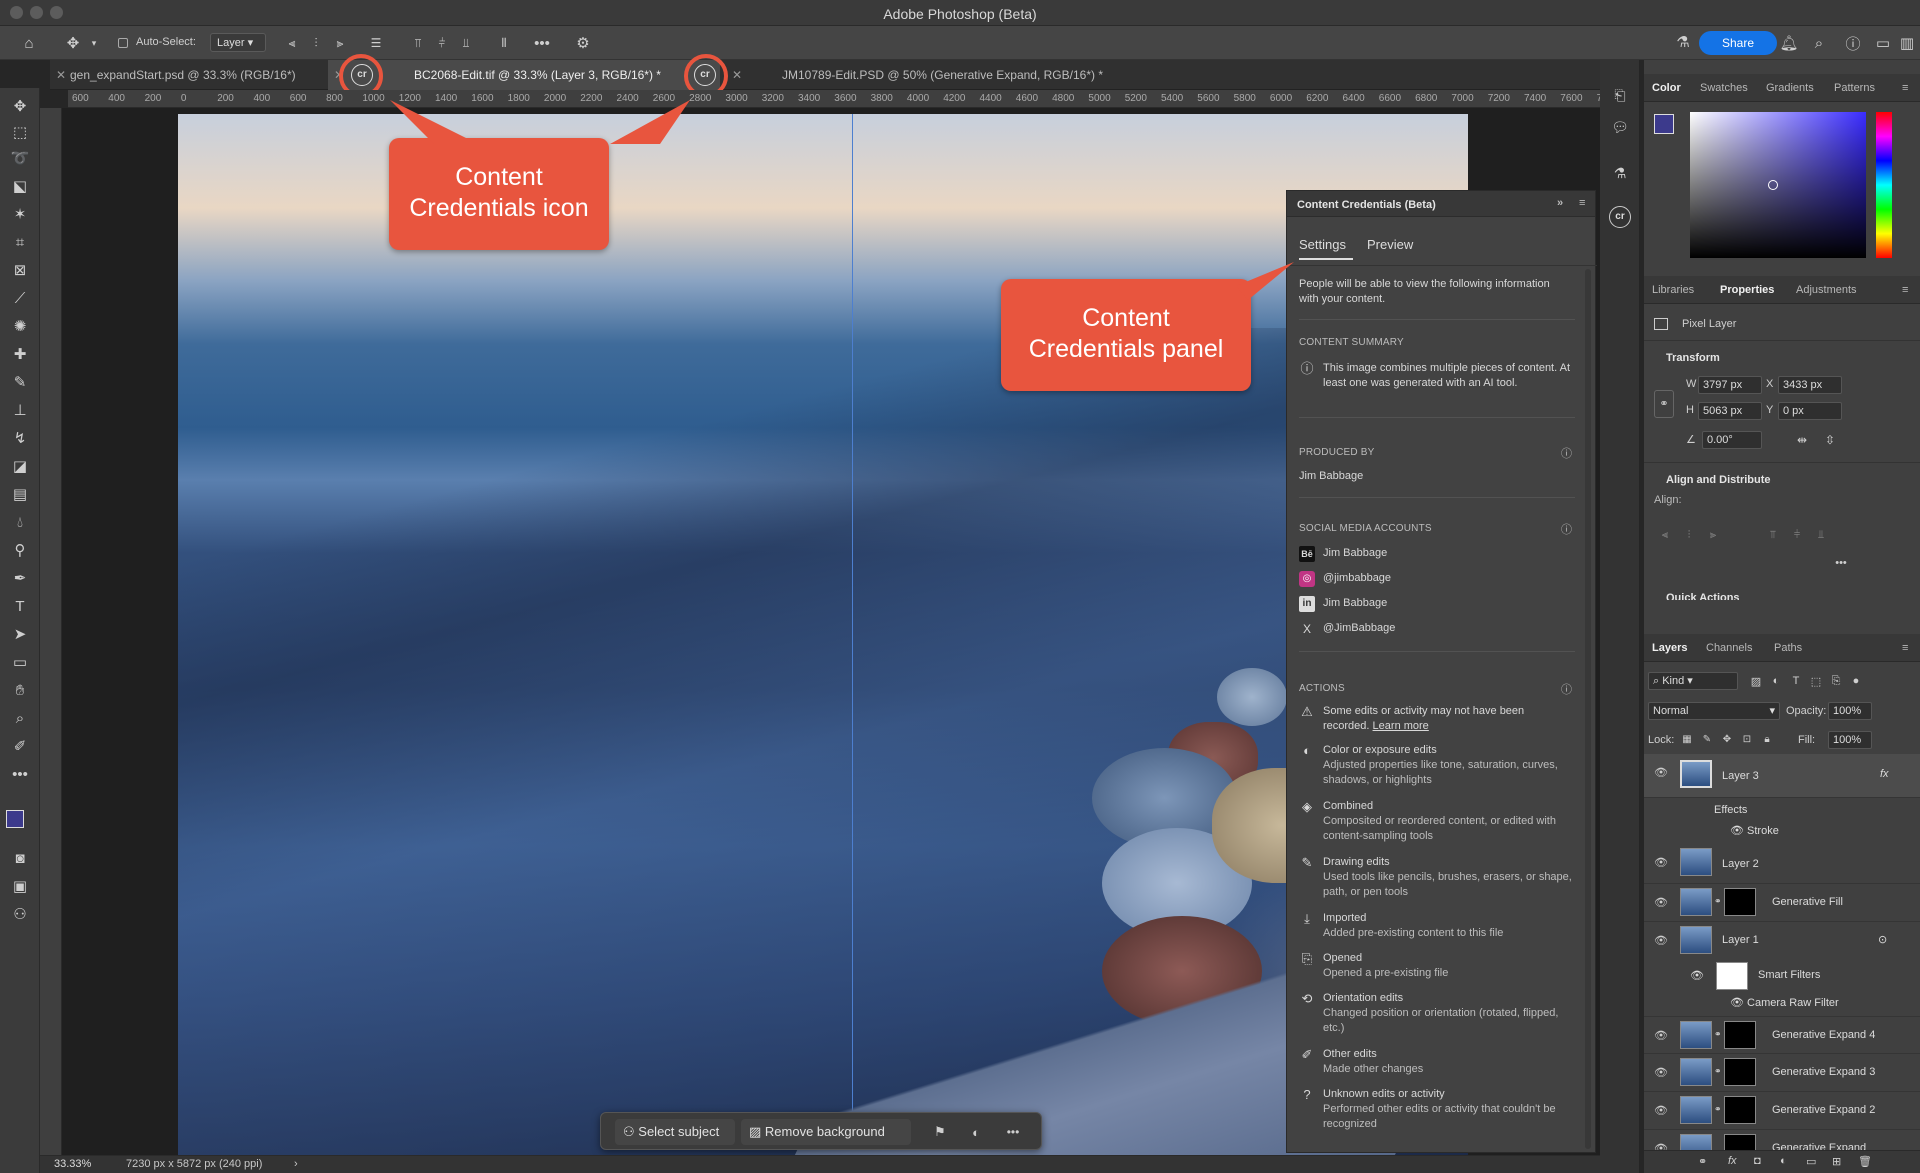  What do you see at coordinates (1724, 88) in the screenshot?
I see `tab-swatches: Swatches` at bounding box center [1724, 88].